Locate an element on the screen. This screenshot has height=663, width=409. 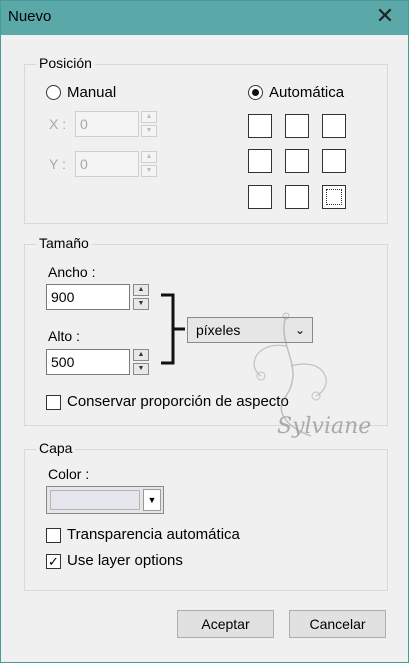
anchor-top-right is located at coordinates (334, 126).